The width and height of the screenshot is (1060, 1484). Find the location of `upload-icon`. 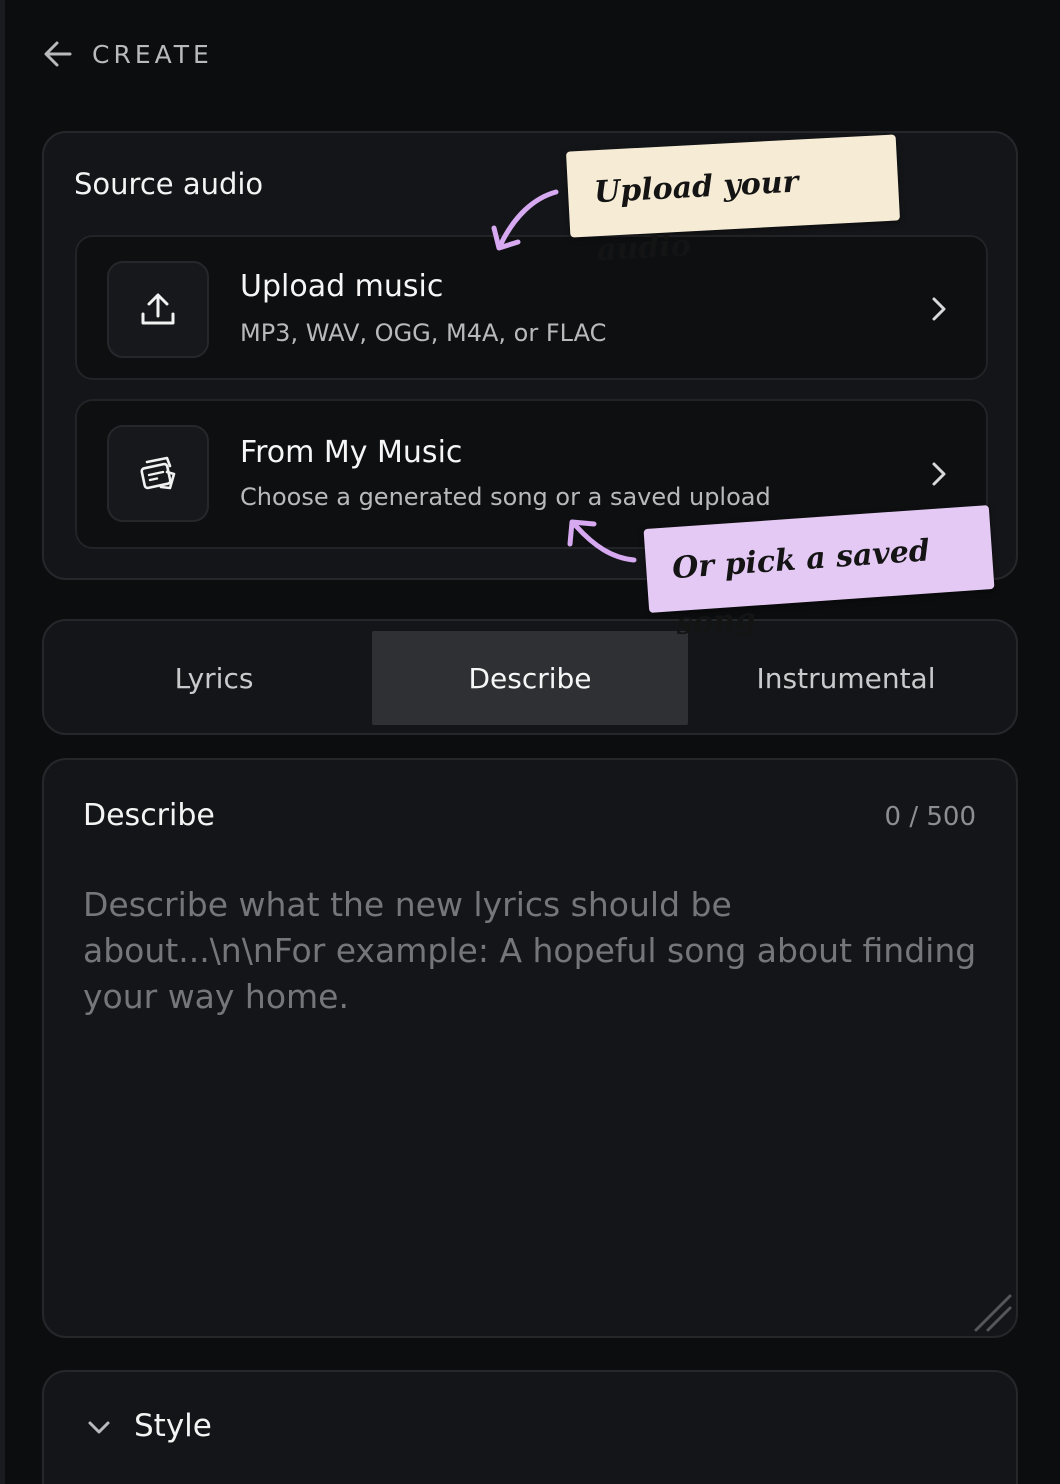

upload-icon is located at coordinates (158, 308).